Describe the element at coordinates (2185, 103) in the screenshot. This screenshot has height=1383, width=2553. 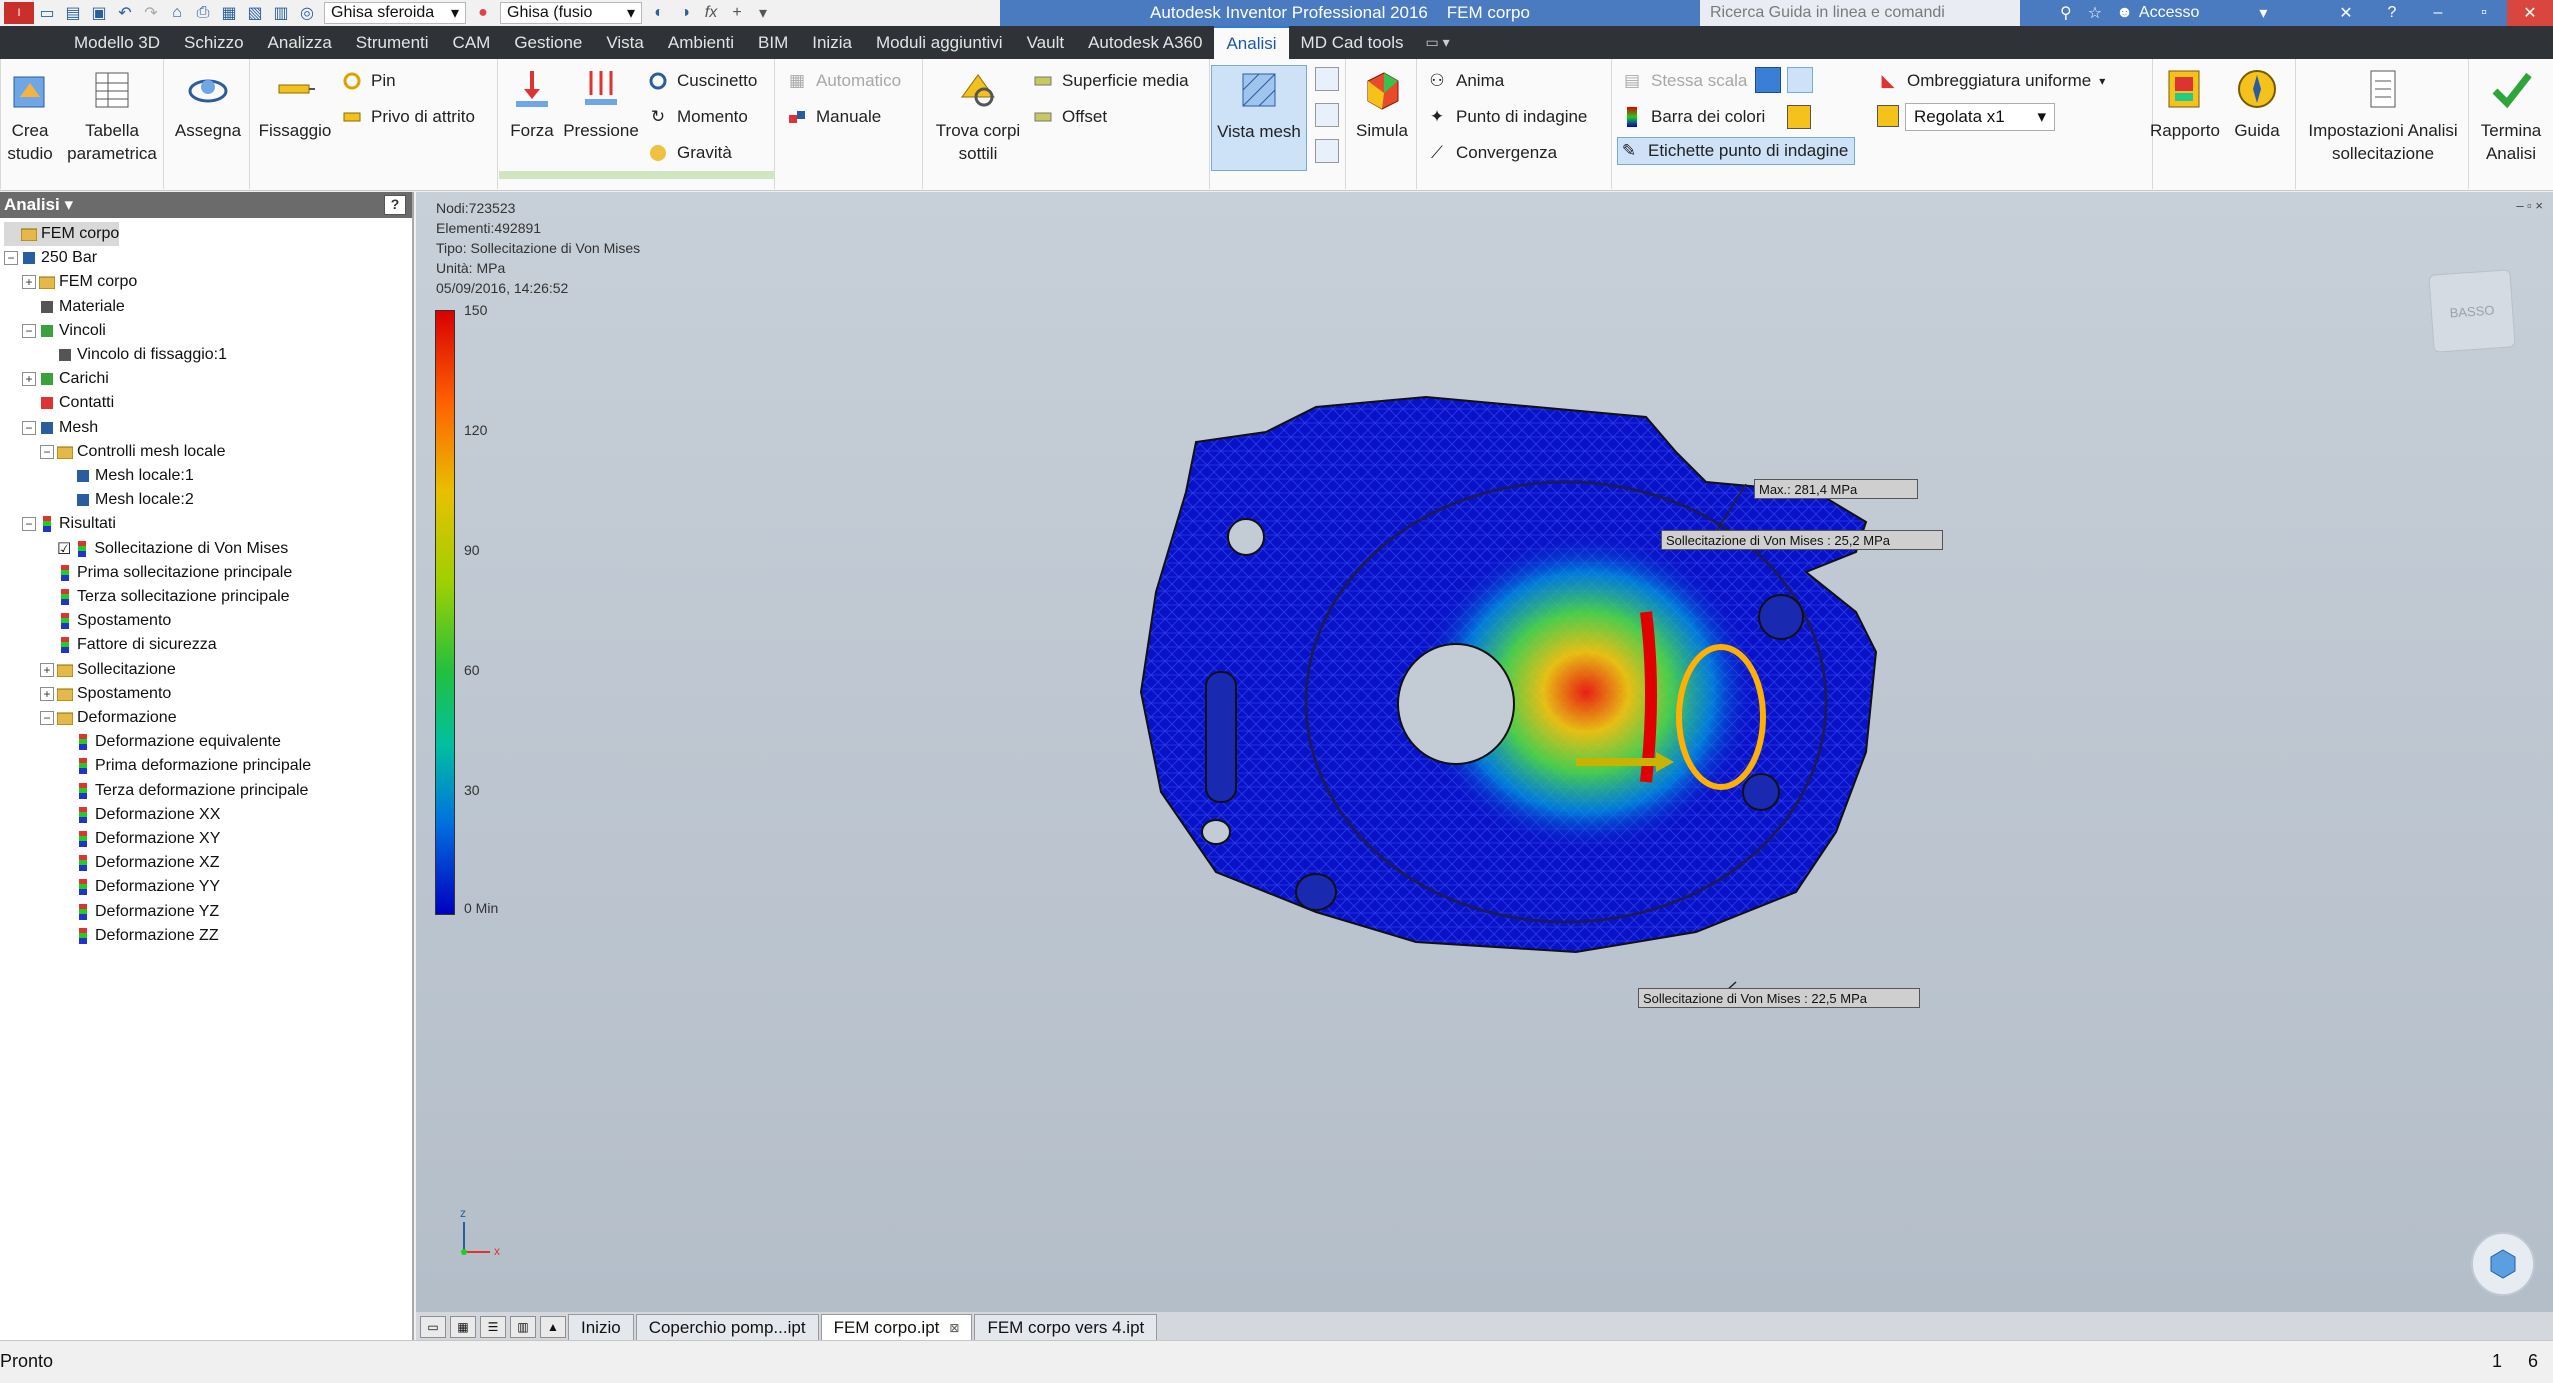
I see `rapporto-button: Rapporto` at that location.